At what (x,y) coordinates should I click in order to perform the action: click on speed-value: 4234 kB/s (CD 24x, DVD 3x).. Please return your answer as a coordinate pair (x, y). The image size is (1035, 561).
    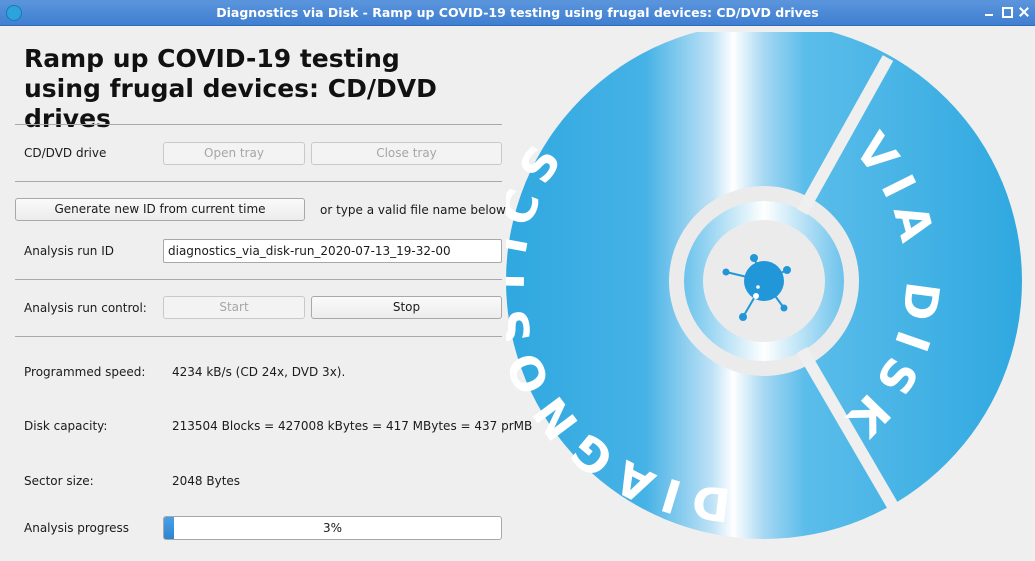
    Looking at the image, I should click on (259, 372).